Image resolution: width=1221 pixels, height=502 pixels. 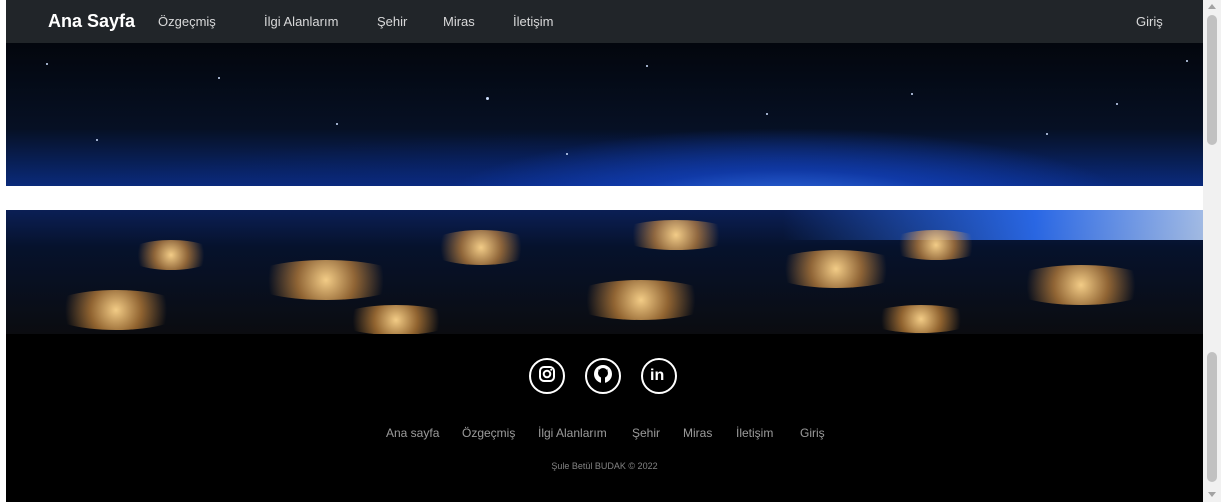 I want to click on instagram-button, so click(x=547, y=376).